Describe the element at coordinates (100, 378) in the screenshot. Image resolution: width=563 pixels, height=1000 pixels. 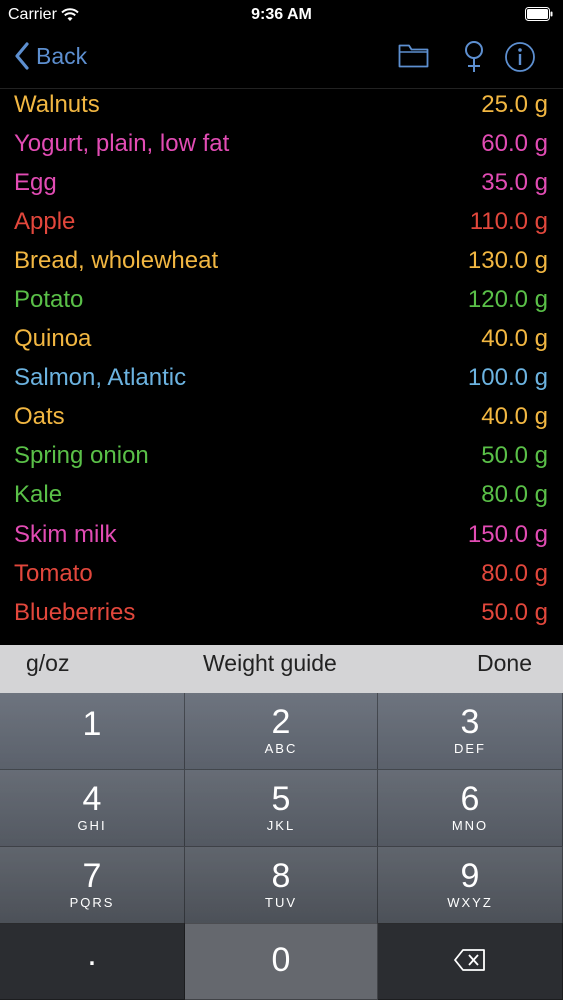
I see `food-name: Salmon, Atlantic` at that location.